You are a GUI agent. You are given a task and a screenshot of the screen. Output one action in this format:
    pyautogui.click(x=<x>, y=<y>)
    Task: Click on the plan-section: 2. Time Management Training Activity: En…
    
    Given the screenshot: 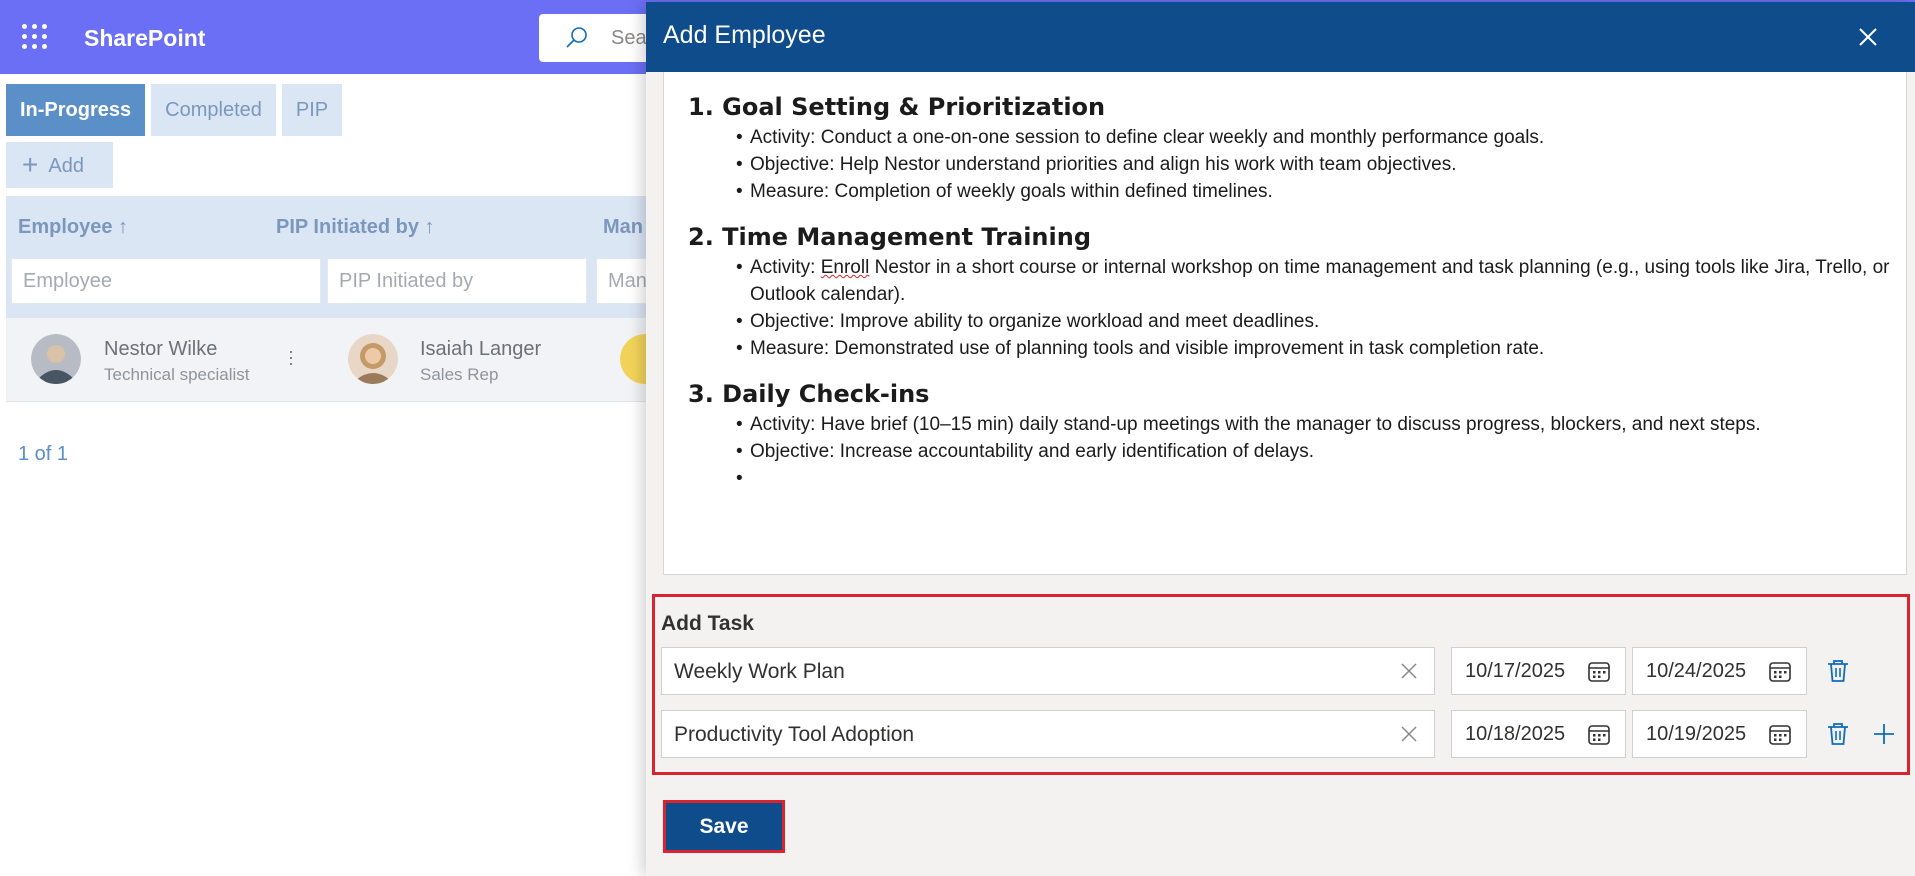 What is the action you would take?
    pyautogui.click(x=1297, y=291)
    